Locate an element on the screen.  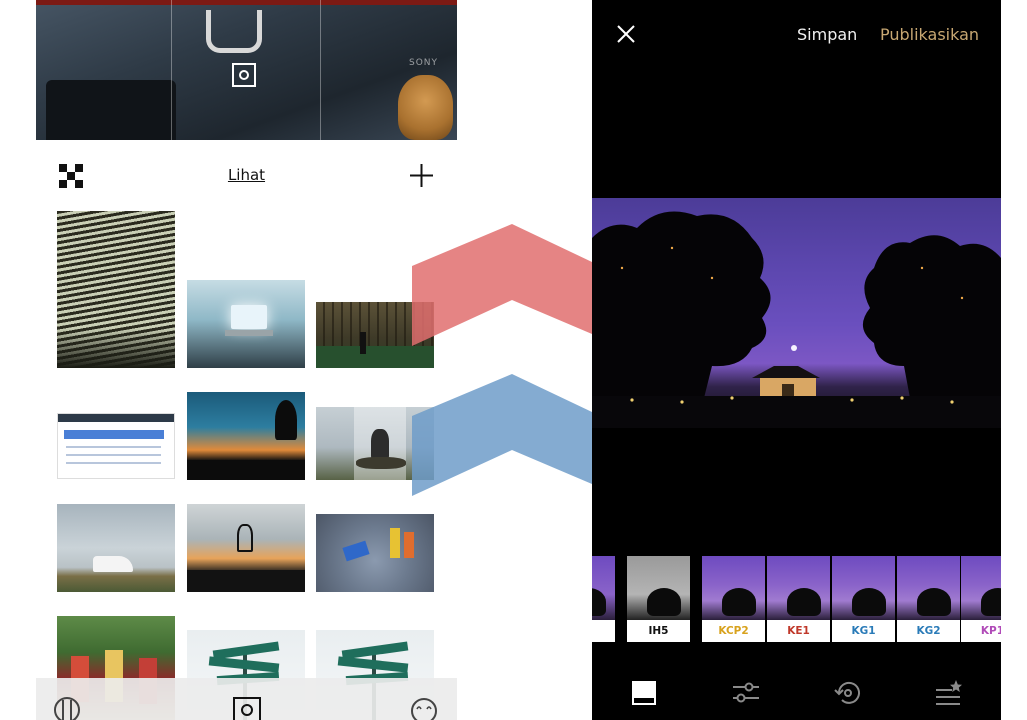
filter-kg2: KG2 is located at coordinates (928, 599).